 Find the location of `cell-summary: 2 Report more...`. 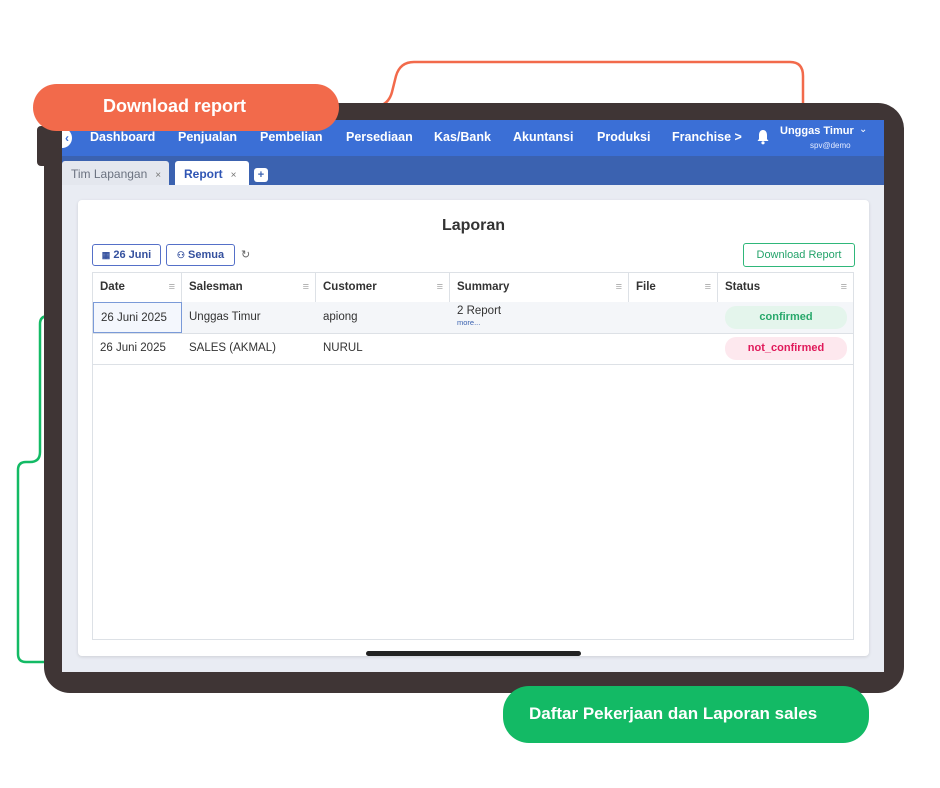

cell-summary: 2 Report more... is located at coordinates (539, 317).